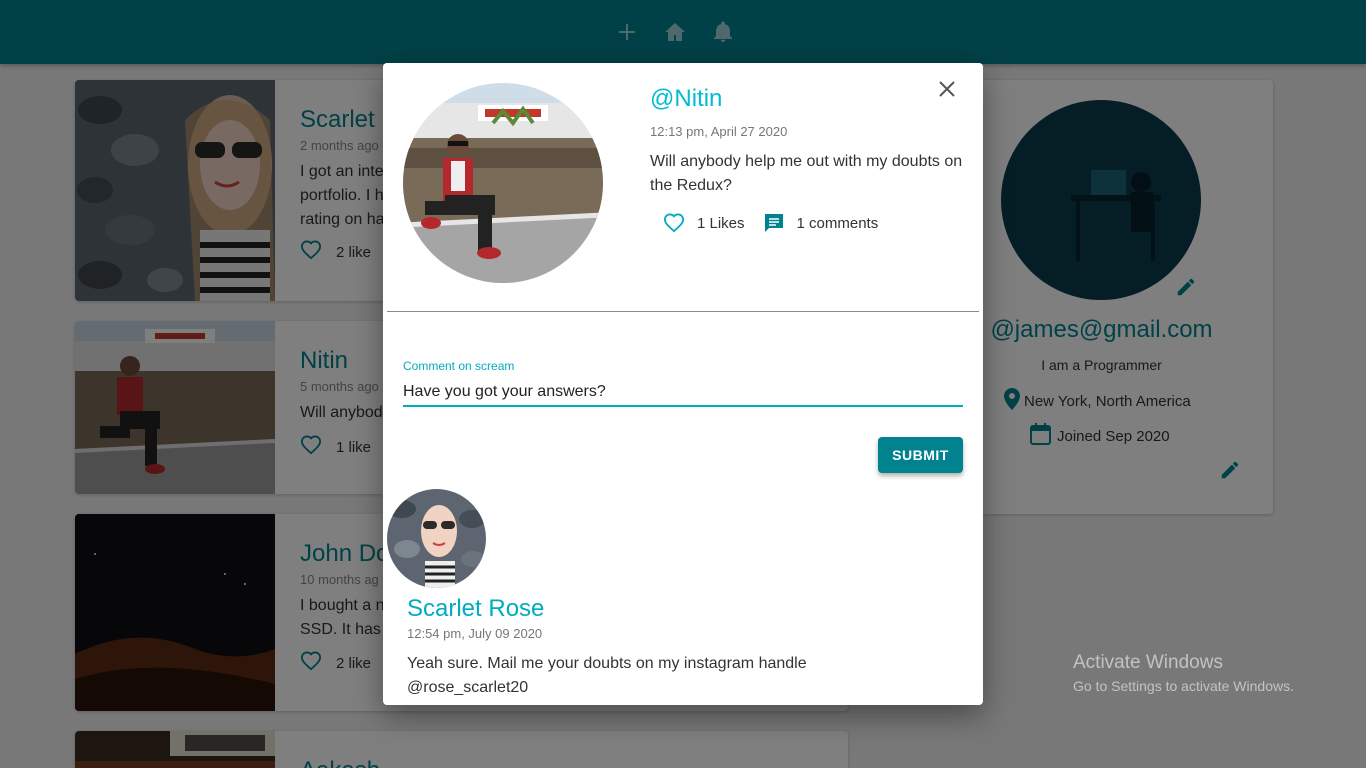 Image resolution: width=1366 pixels, height=768 pixels. I want to click on comment-icon, so click(774, 223).